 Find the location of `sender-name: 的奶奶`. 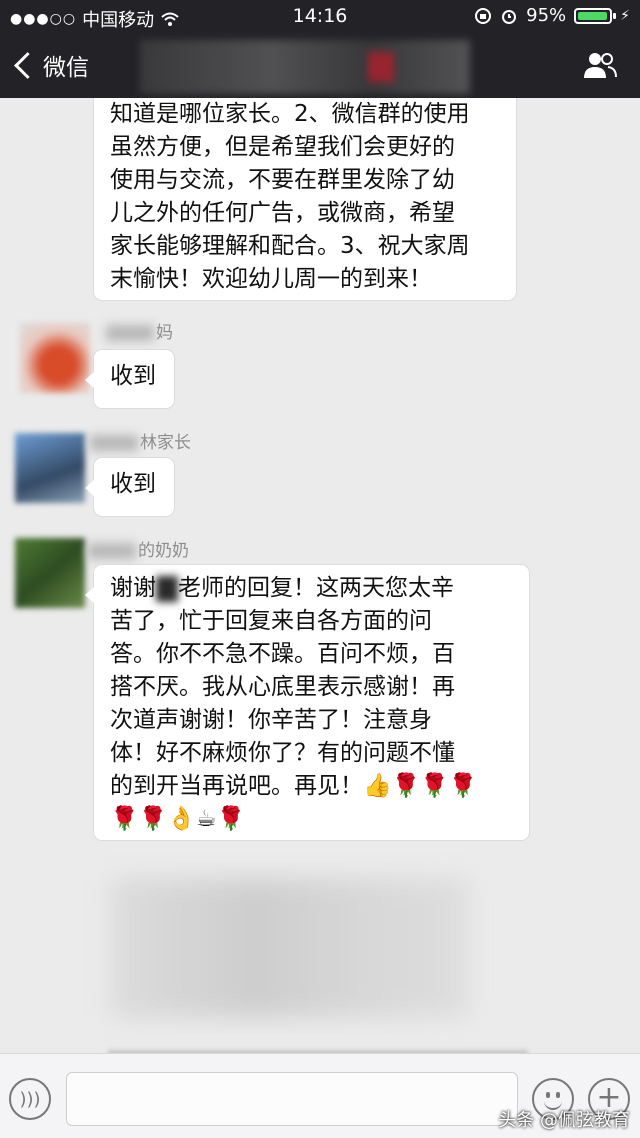

sender-name: 的奶奶 is located at coordinates (138, 548).